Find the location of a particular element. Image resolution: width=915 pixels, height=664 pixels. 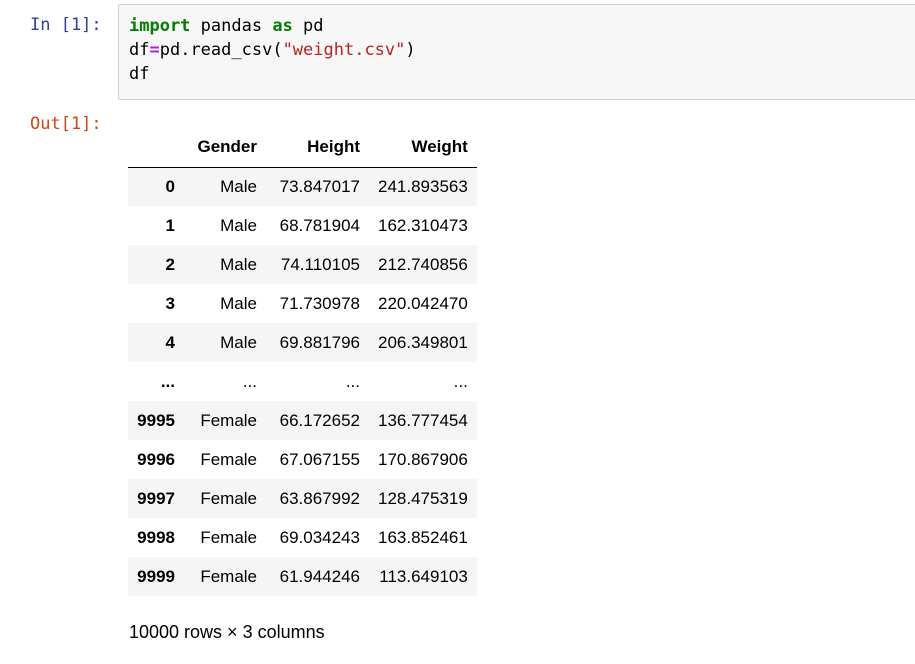

code-token: pandas is located at coordinates (231, 26).